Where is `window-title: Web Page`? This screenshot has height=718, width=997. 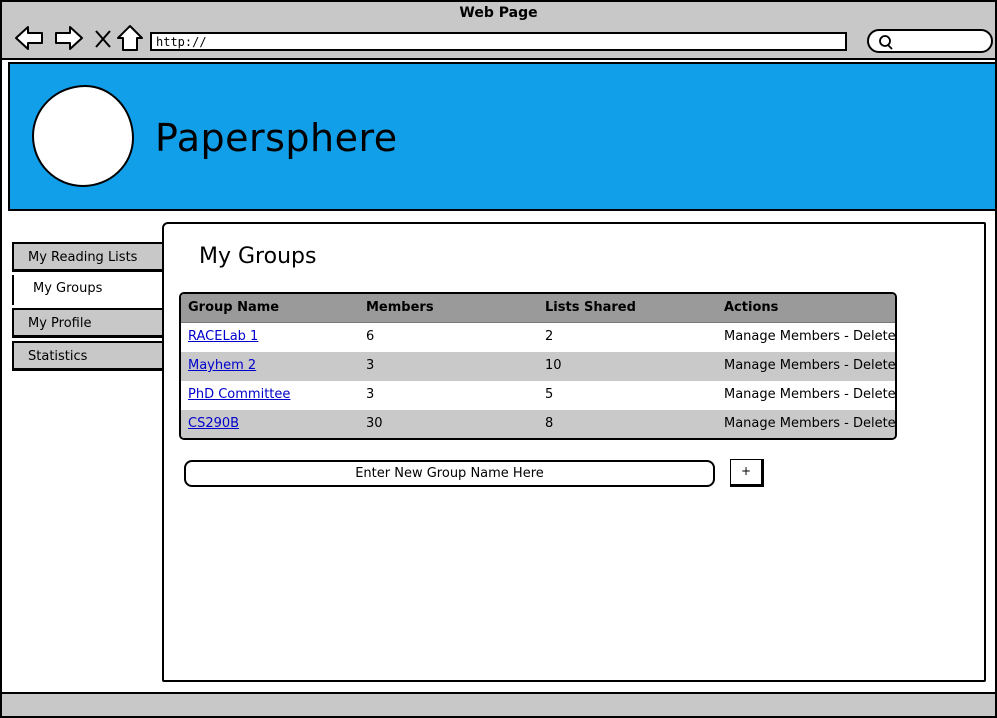
window-title: Web Page is located at coordinates (498, 13).